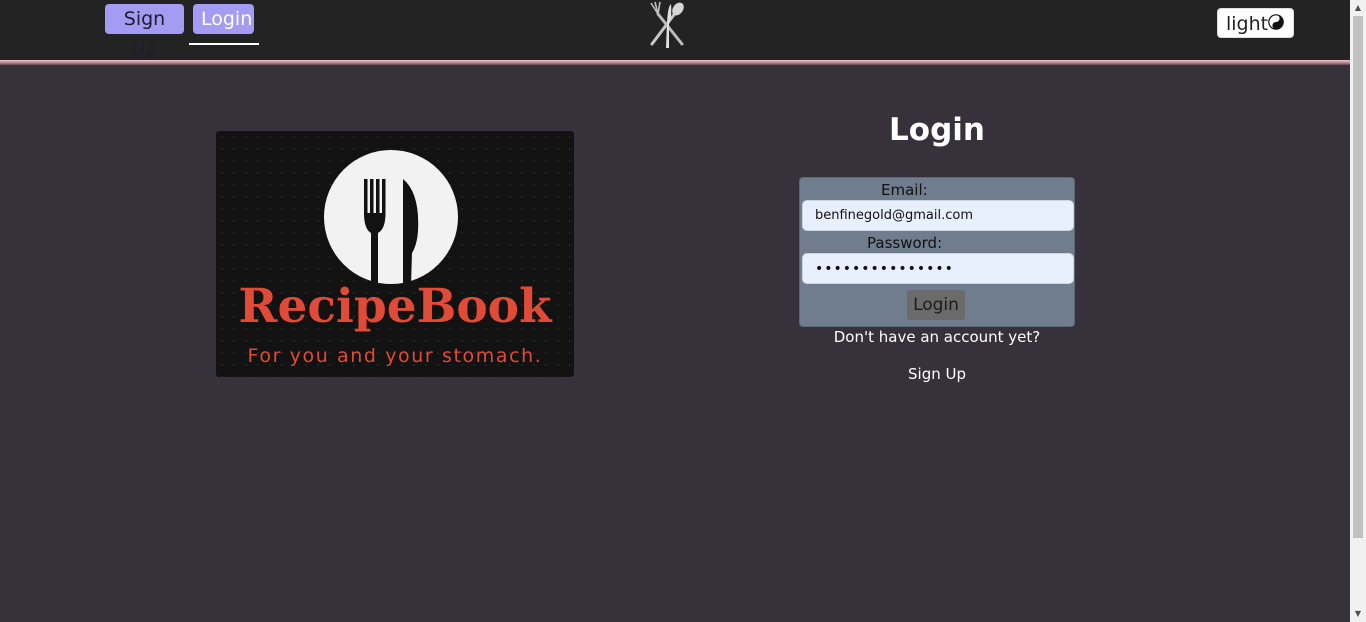 This screenshot has width=1366, height=622. What do you see at coordinates (905, 243) in the screenshot?
I see `password-label: Password:` at bounding box center [905, 243].